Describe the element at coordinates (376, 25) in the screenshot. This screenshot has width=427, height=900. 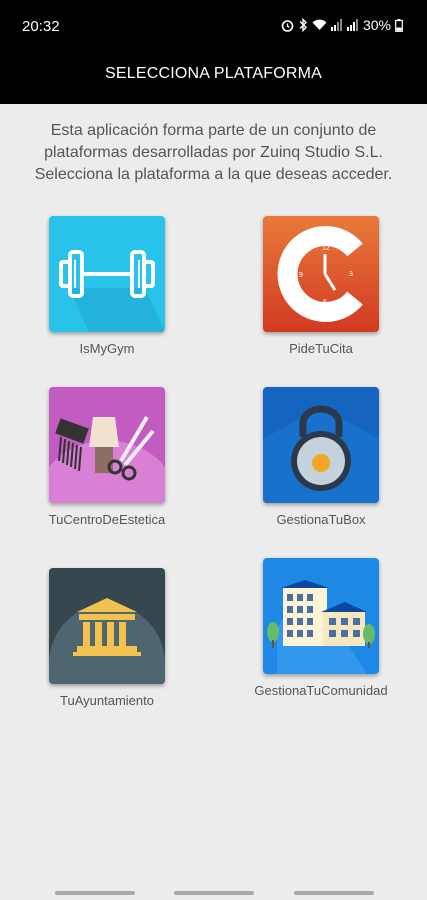
I see `battery-level: 30%` at that location.